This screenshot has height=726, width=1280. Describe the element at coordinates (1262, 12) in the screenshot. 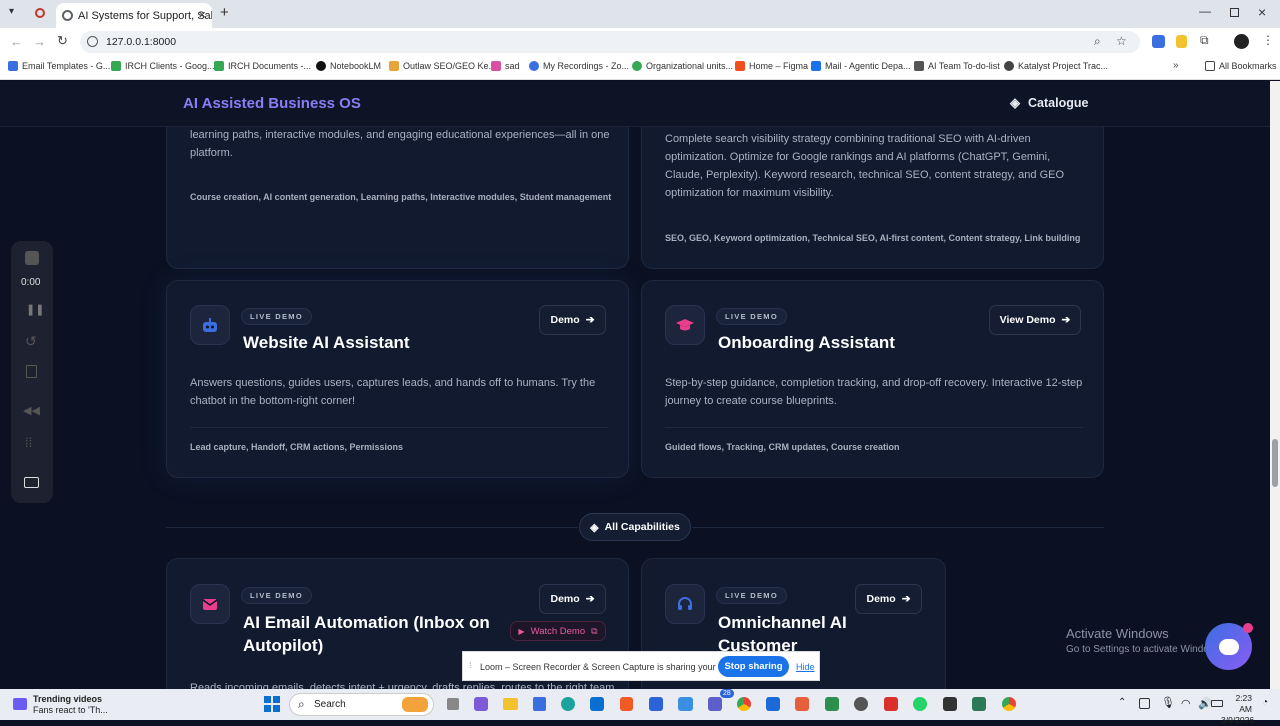

I see `close-window-icon: ×` at that location.